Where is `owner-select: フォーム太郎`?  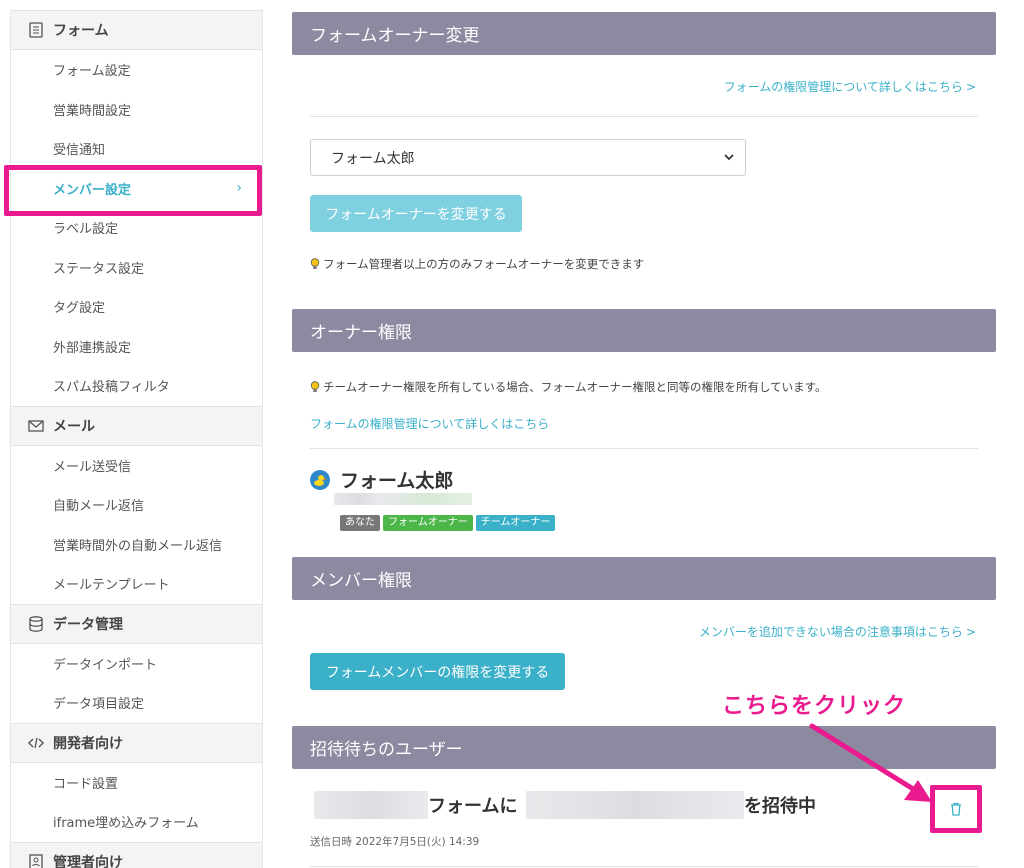
owner-select: フォーム太郎 is located at coordinates (528, 157).